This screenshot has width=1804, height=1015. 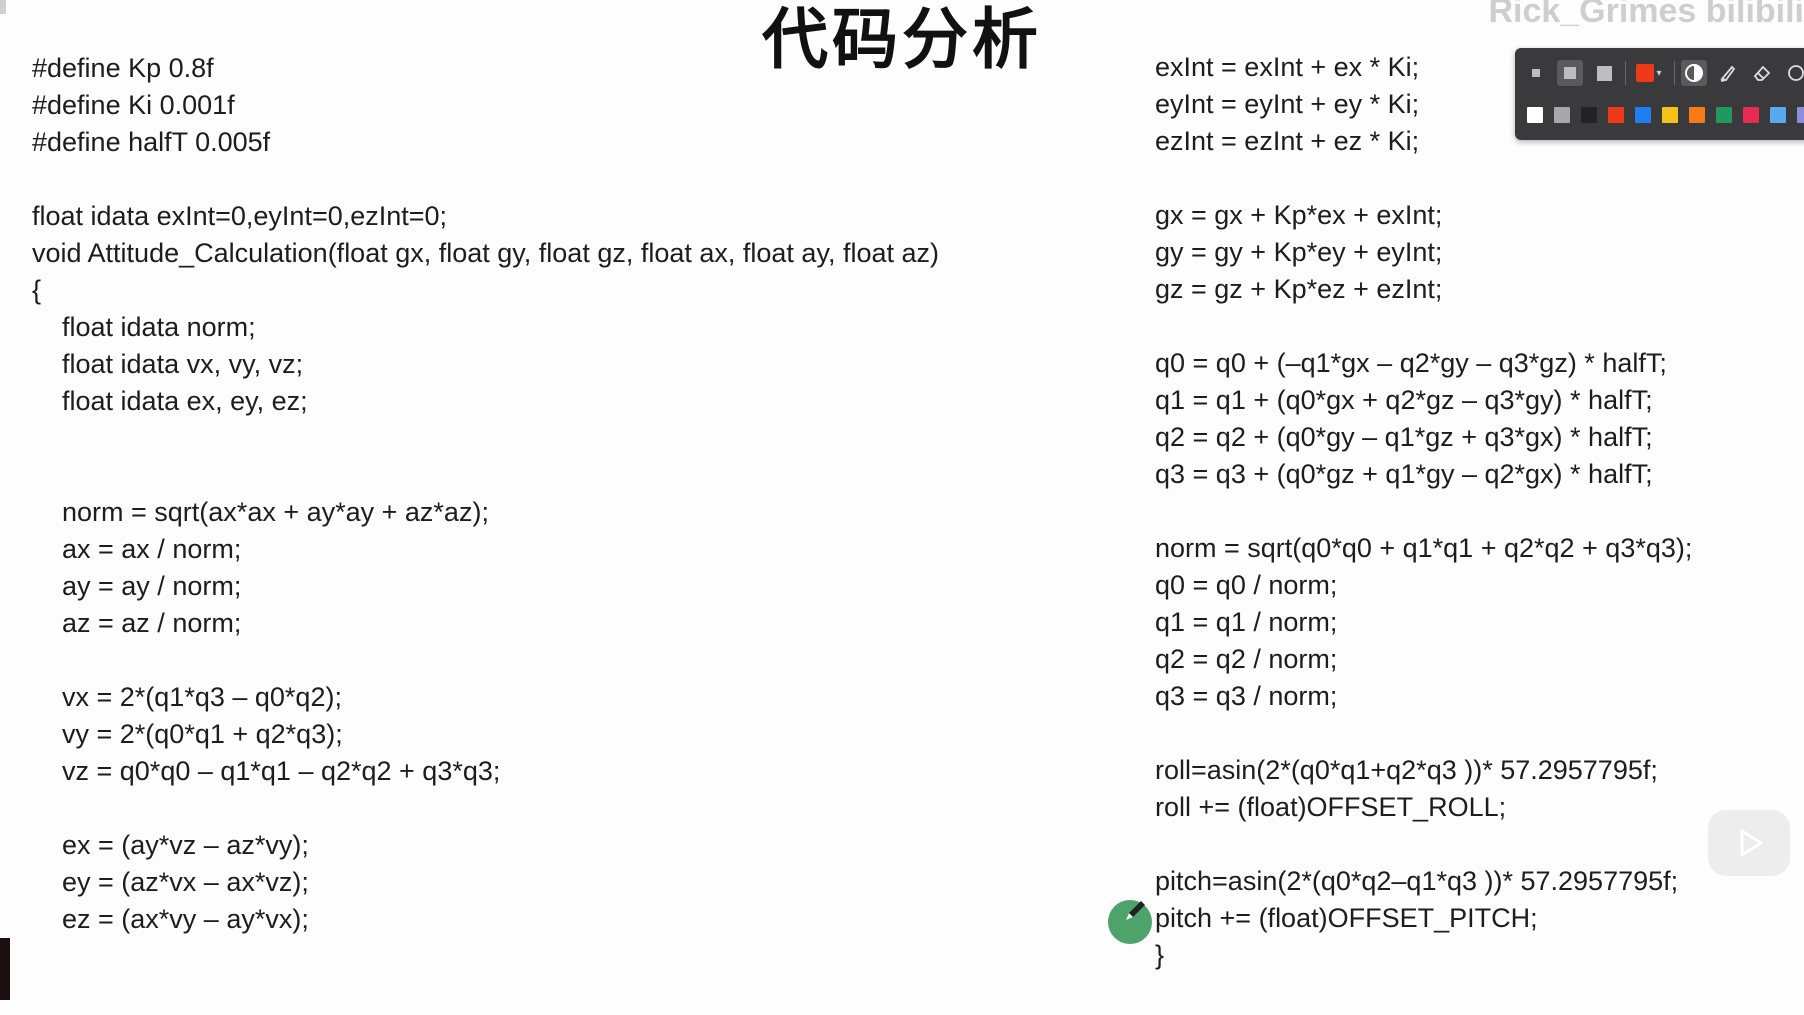 I want to click on code-line: float idata ex, ey, ez;, so click(x=170, y=401).